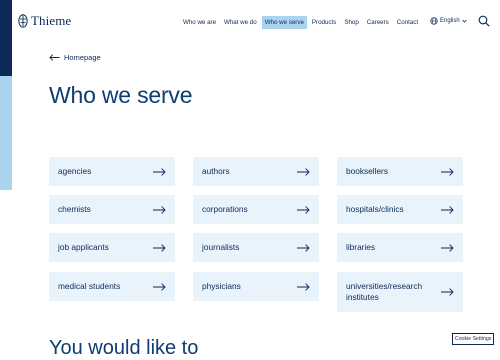 The image size is (500, 360). Describe the element at coordinates (240, 22) in the screenshot. I see `nav-item-what-we-do: What we do` at that location.